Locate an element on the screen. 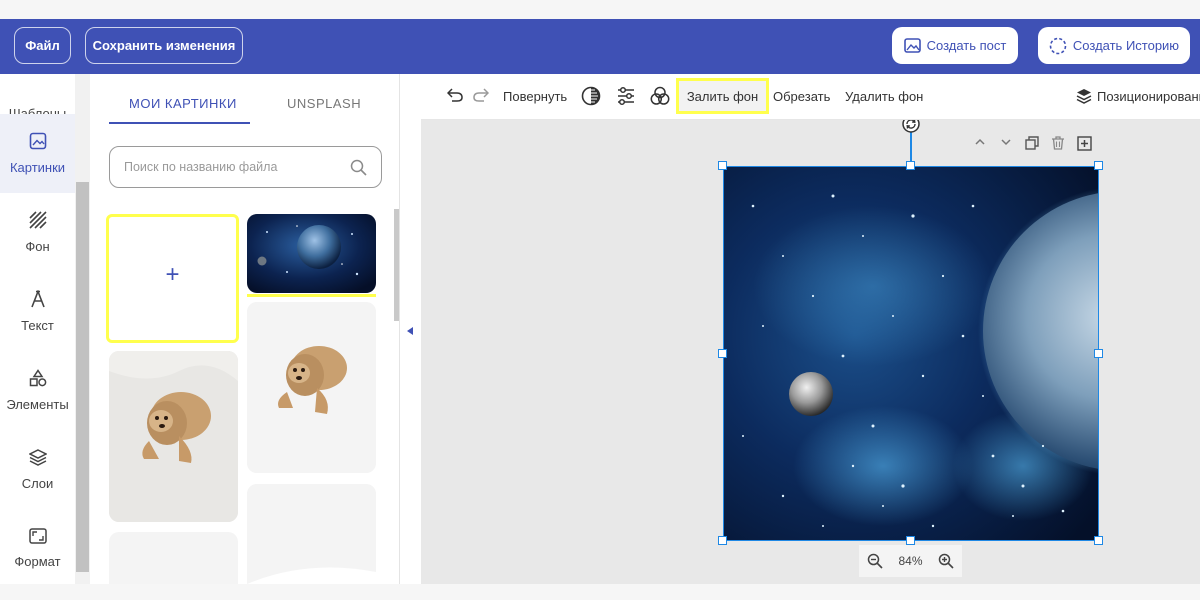 The height and width of the screenshot is (600, 1200). tab-my-images: МОИ КАРТИНКИ is located at coordinates (183, 103).